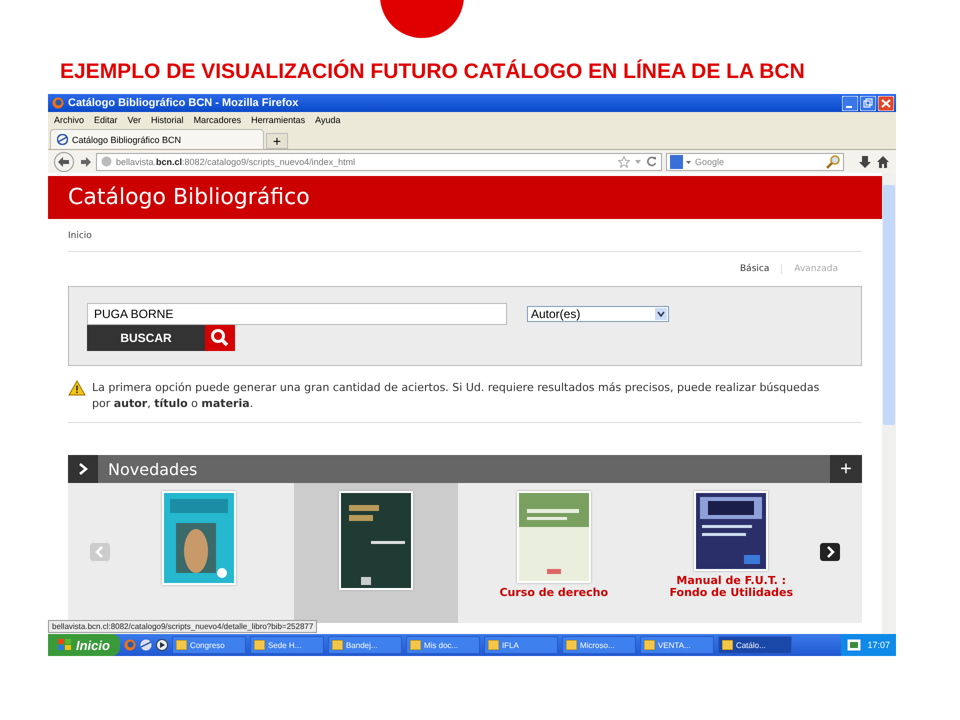 This screenshot has height=720, width=960. What do you see at coordinates (277, 141) in the screenshot?
I see `new-tab-button: +` at bounding box center [277, 141].